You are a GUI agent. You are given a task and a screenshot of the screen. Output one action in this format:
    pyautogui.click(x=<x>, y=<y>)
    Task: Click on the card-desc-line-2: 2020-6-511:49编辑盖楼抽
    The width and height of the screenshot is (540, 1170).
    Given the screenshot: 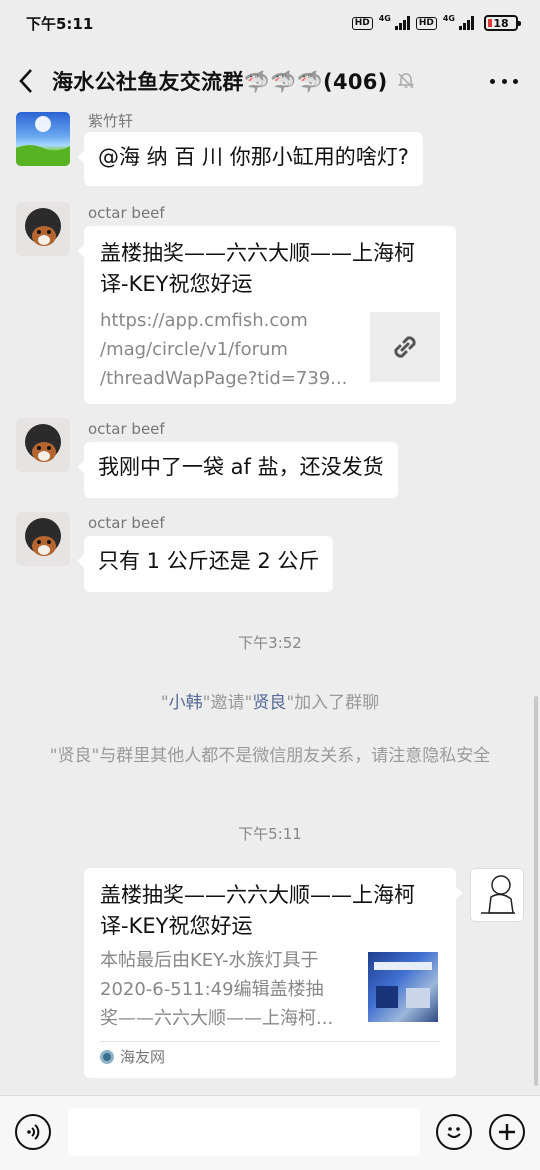 What is the action you would take?
    pyautogui.click(x=212, y=989)
    